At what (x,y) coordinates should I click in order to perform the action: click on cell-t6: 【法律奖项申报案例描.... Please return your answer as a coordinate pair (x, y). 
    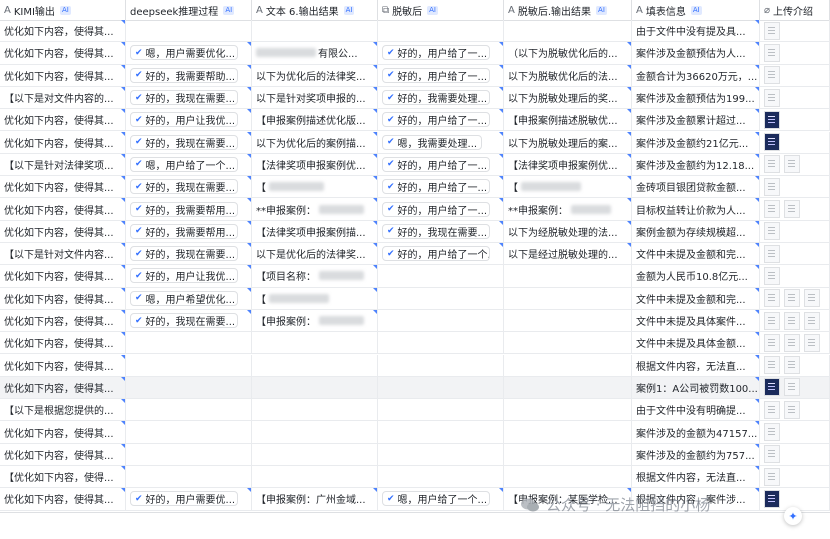
    Looking at the image, I should click on (315, 231).